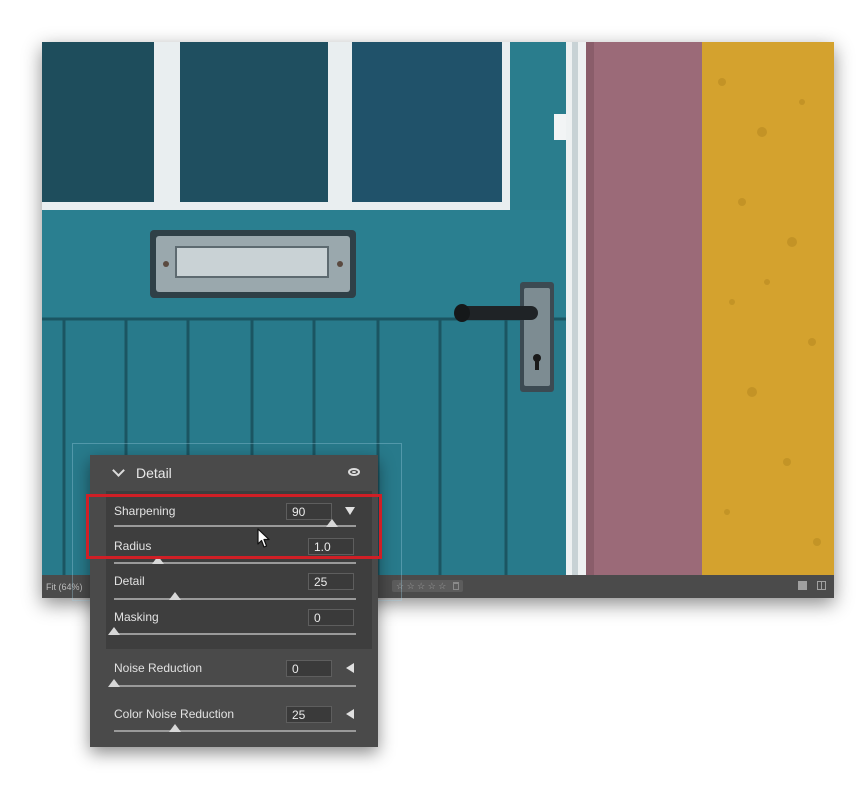 This screenshot has width=868, height=812. Describe the element at coordinates (309, 714) in the screenshot. I see `color-noise-reduction-value: 25` at that location.